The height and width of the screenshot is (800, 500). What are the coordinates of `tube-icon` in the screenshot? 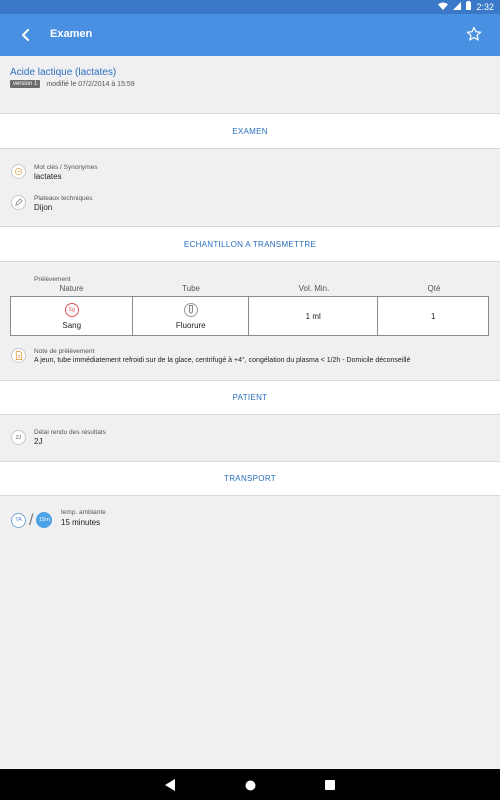 It's located at (190, 309).